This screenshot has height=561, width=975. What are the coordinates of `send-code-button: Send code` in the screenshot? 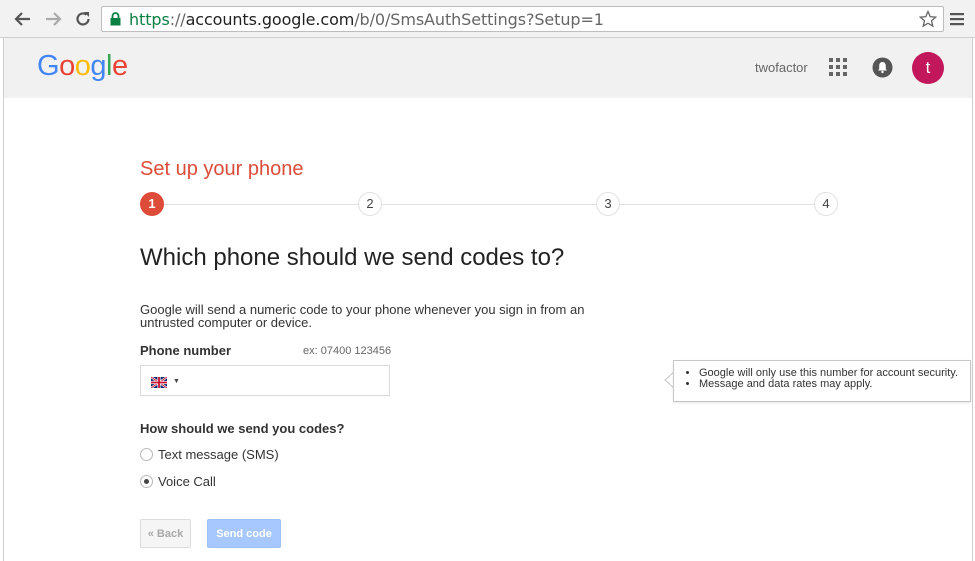 It's located at (244, 533).